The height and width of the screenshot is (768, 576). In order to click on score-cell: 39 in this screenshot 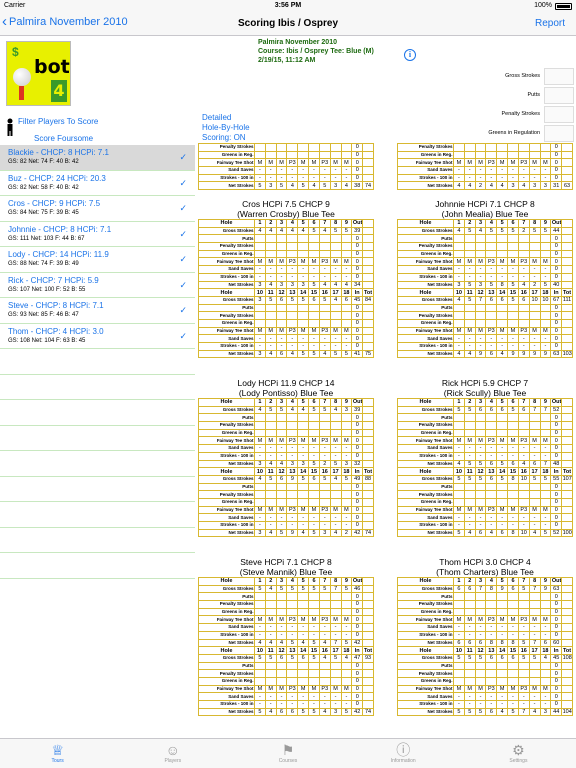, I will do `click(357, 231)`.